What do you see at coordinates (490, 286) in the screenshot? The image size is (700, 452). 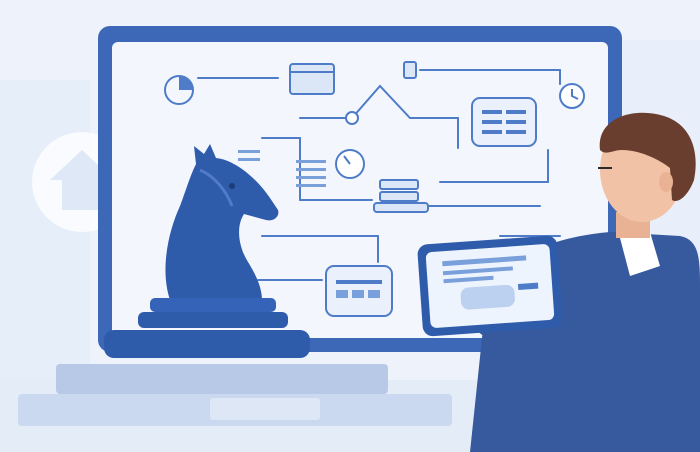 I see `tablet-icon` at bounding box center [490, 286].